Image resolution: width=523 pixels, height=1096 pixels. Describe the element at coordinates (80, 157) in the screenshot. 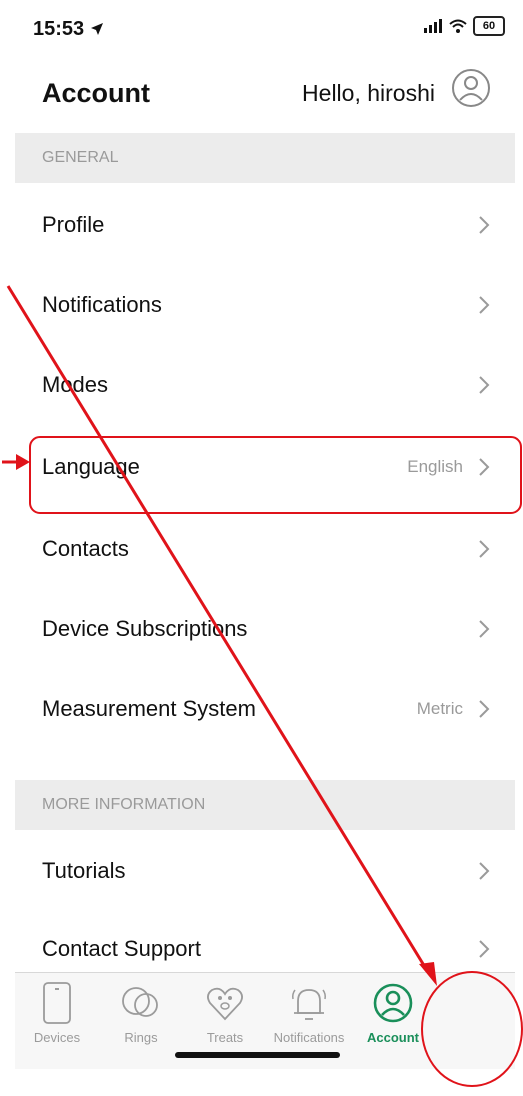

I see `section-general-label: GENERAL` at that location.